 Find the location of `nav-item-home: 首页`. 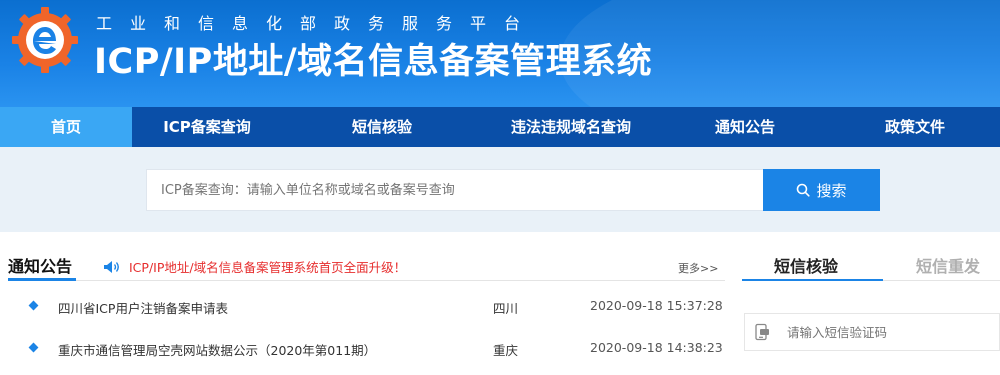

nav-item-home: 首页 is located at coordinates (66, 127).